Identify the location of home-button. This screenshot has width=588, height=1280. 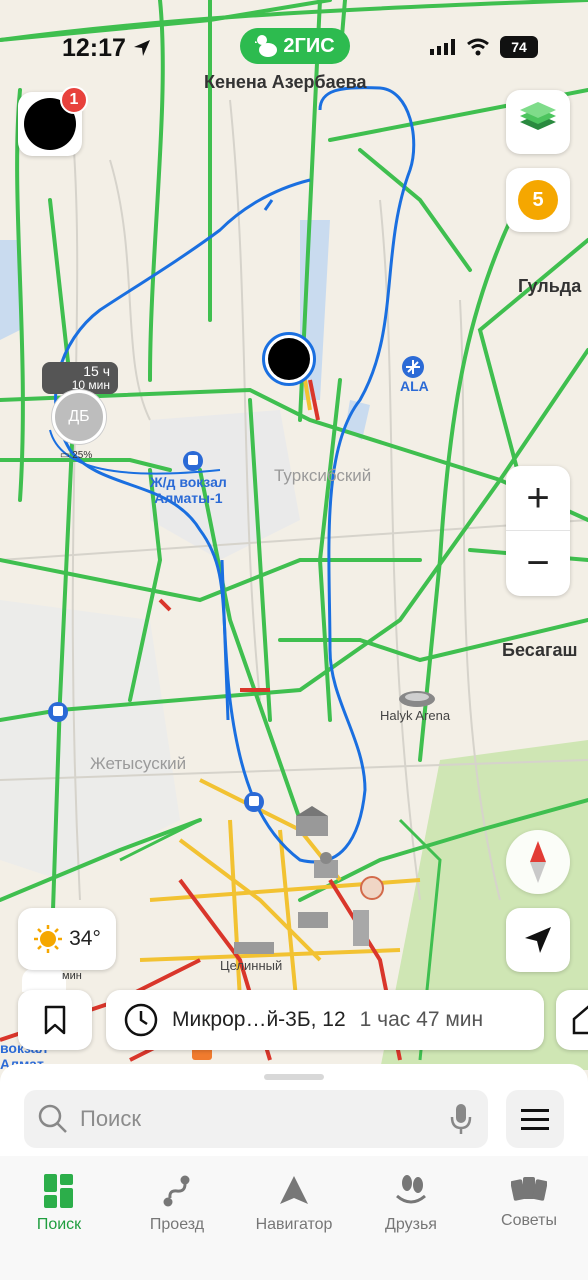
(572, 1020).